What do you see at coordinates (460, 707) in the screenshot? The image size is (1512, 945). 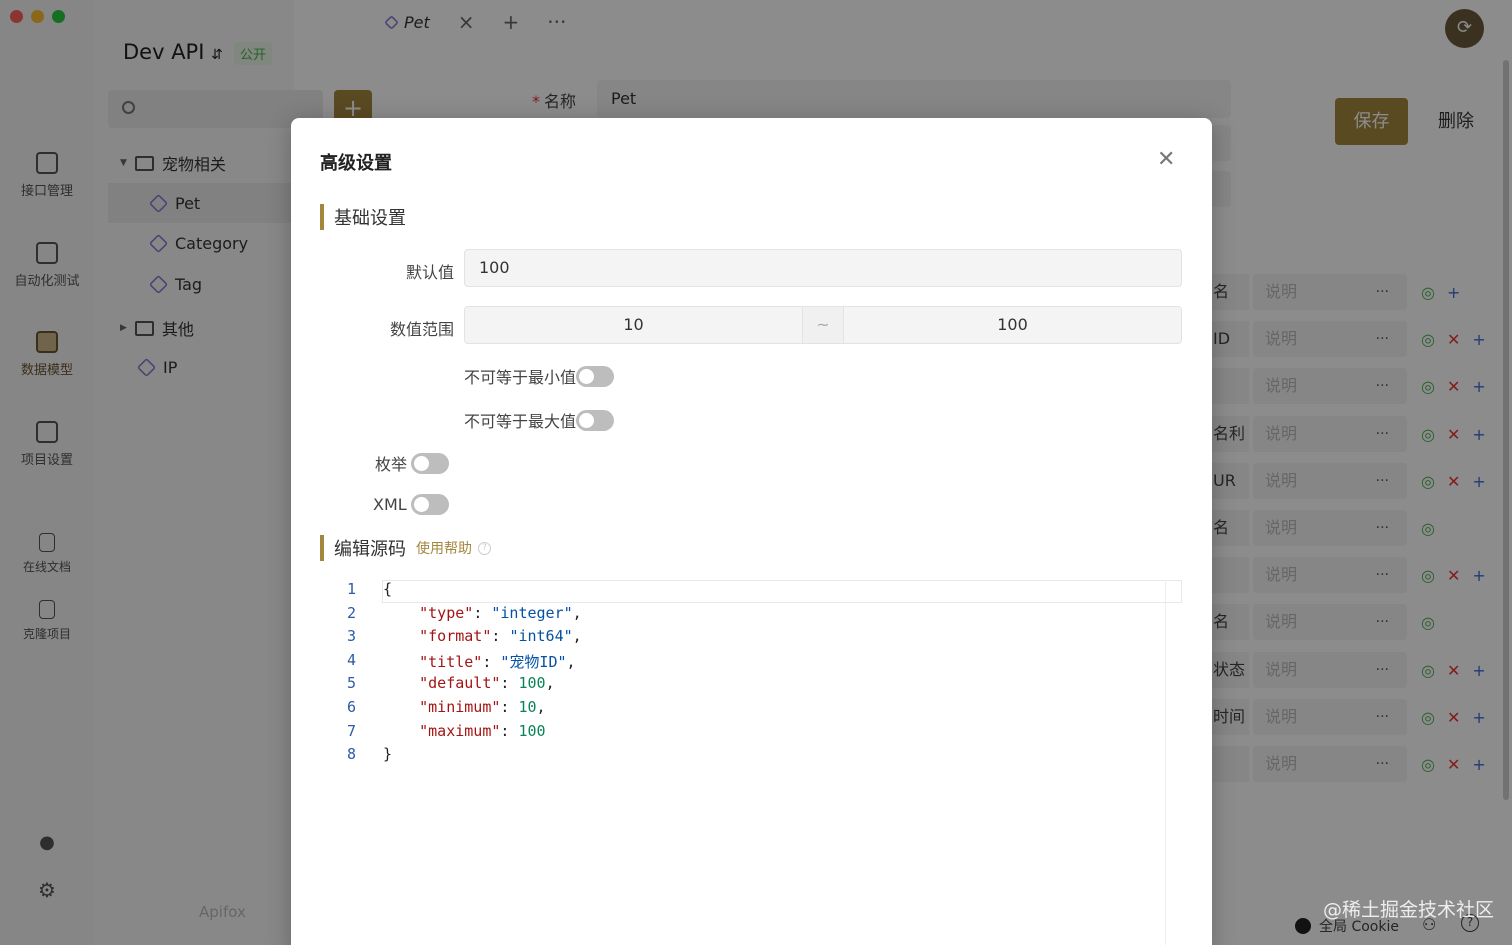 I see `json-key: "minimum"` at bounding box center [460, 707].